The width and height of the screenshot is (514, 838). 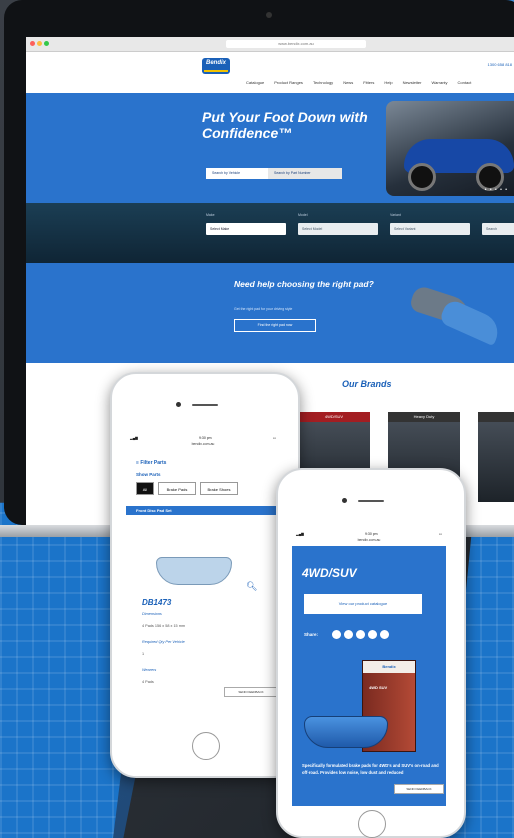 I want to click on make-select: Select Make, so click(x=246, y=229).